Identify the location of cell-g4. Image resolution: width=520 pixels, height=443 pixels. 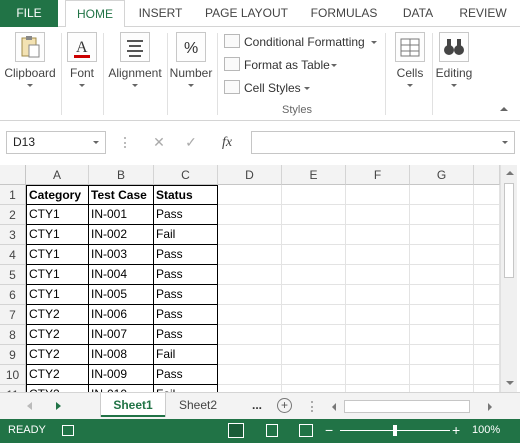
(442, 255).